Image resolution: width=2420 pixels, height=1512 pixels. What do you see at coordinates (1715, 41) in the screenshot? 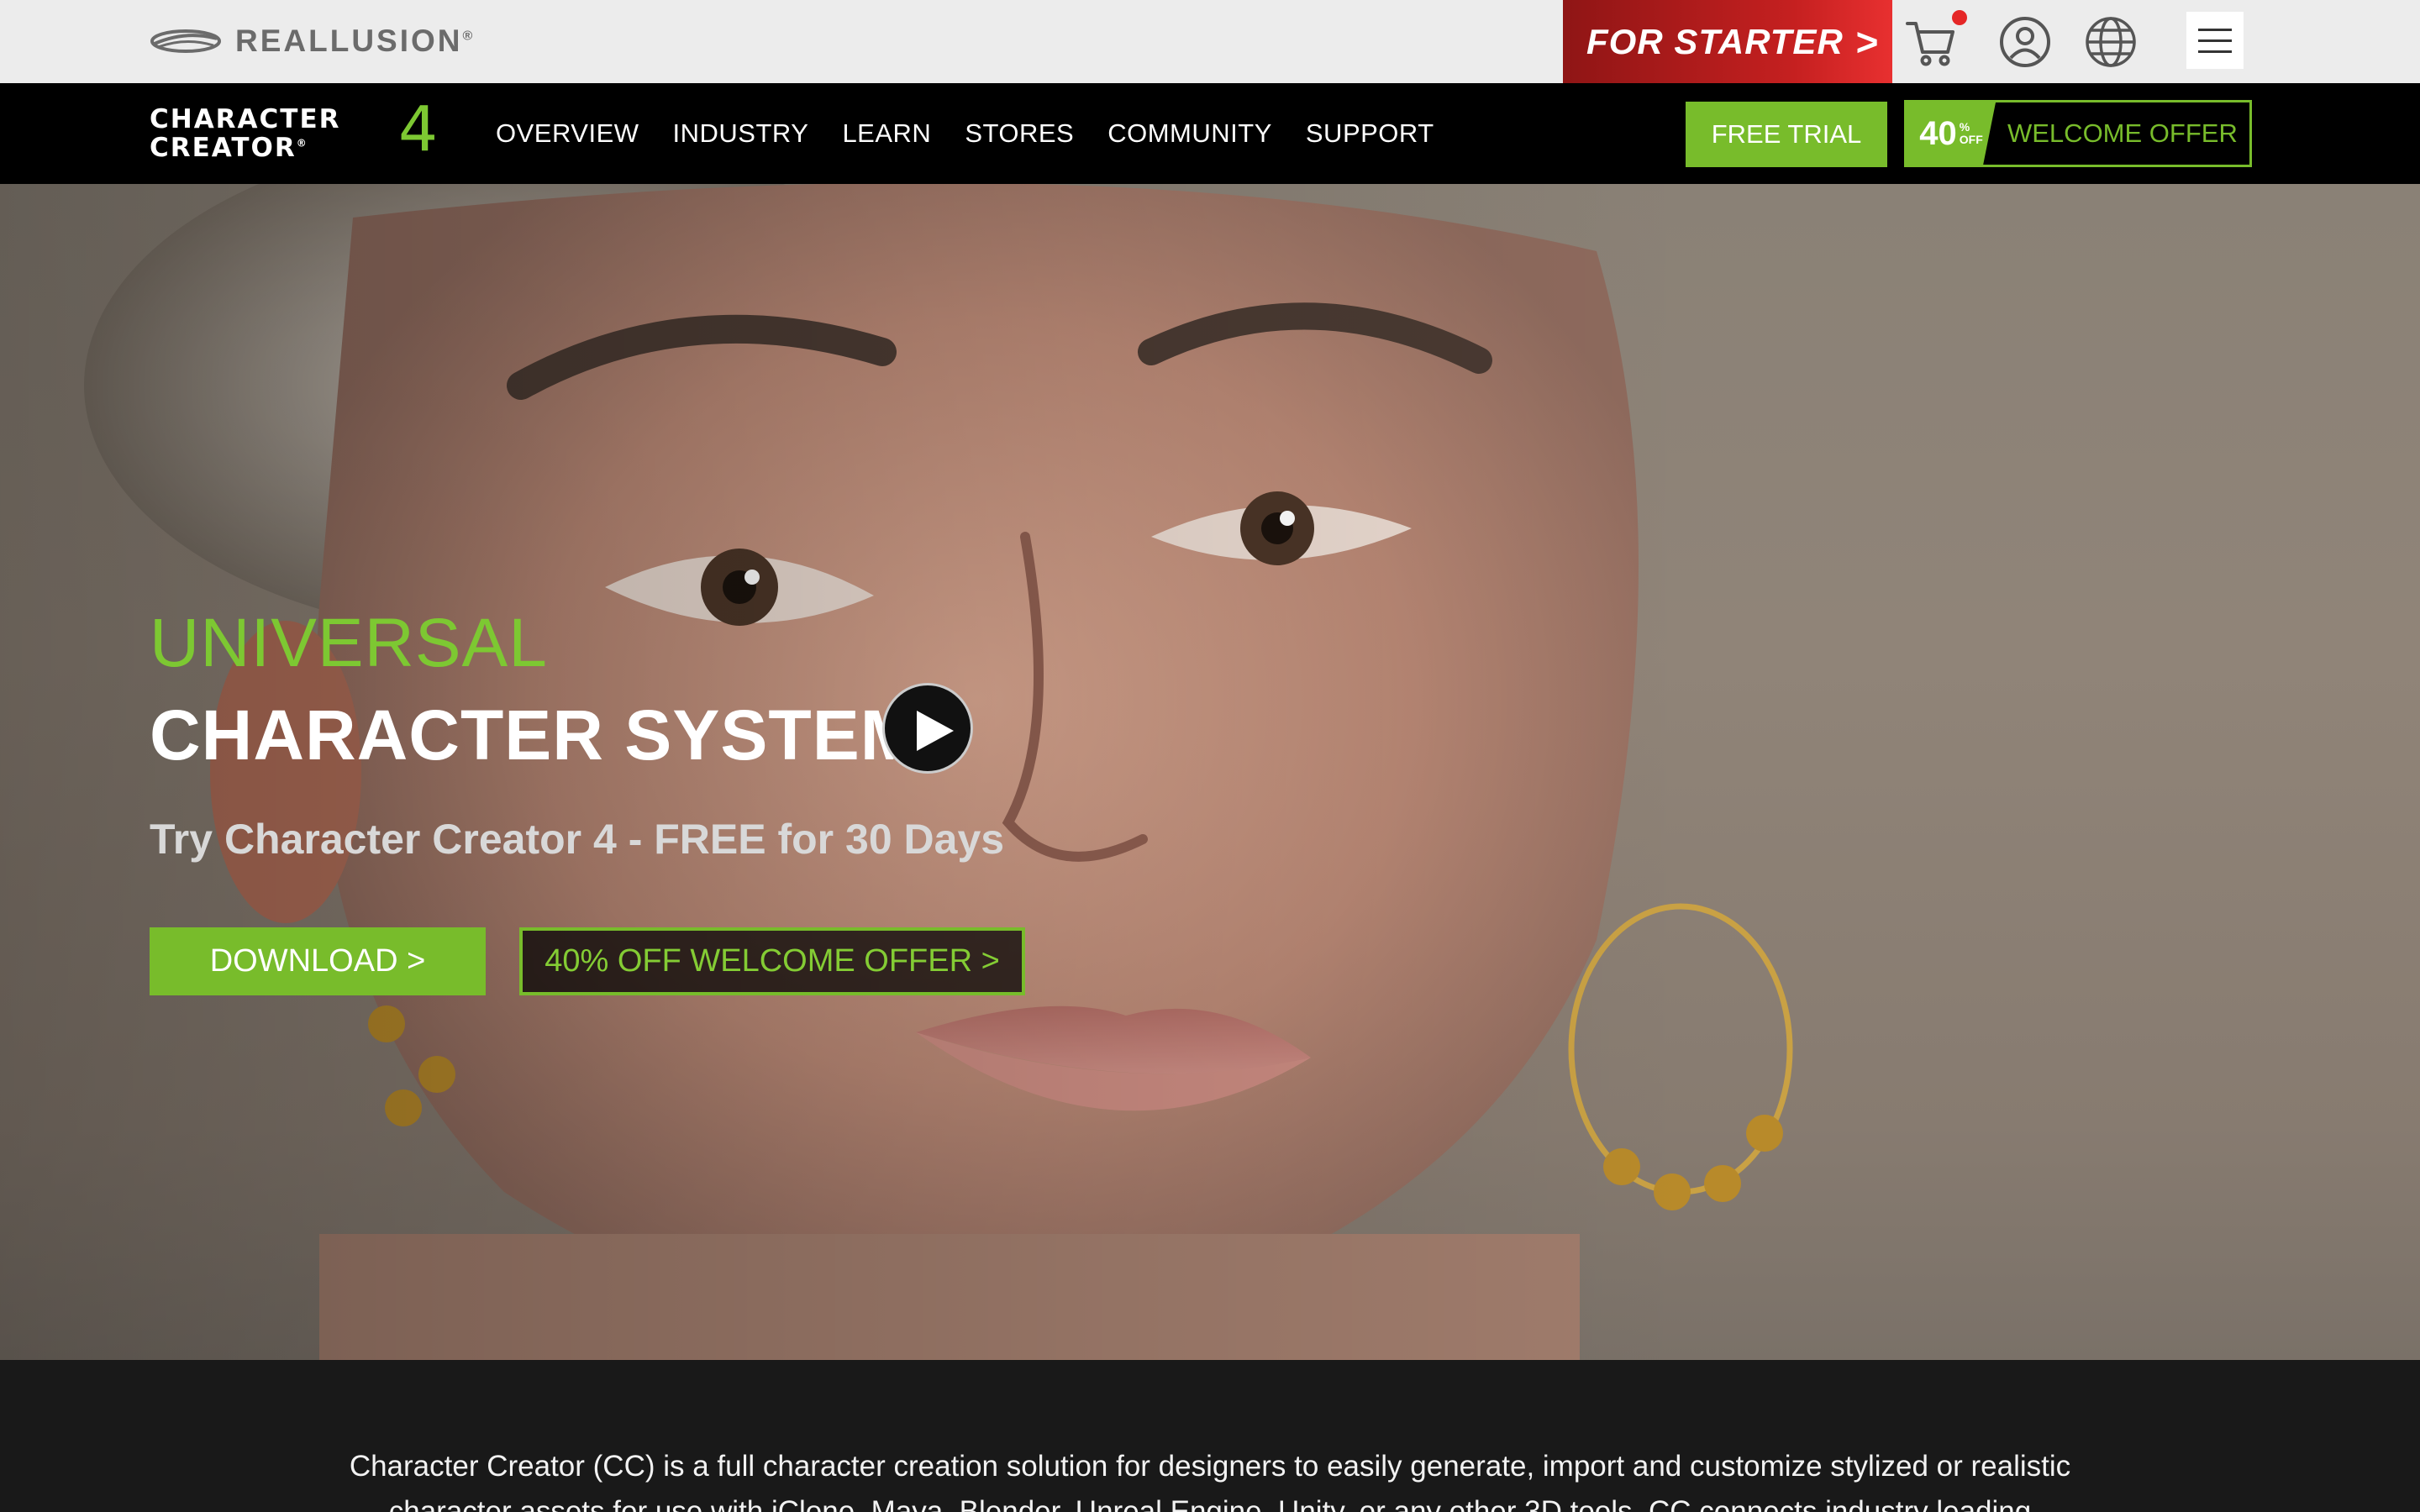
I see `for-starter-label: FOR STARTER` at bounding box center [1715, 41].